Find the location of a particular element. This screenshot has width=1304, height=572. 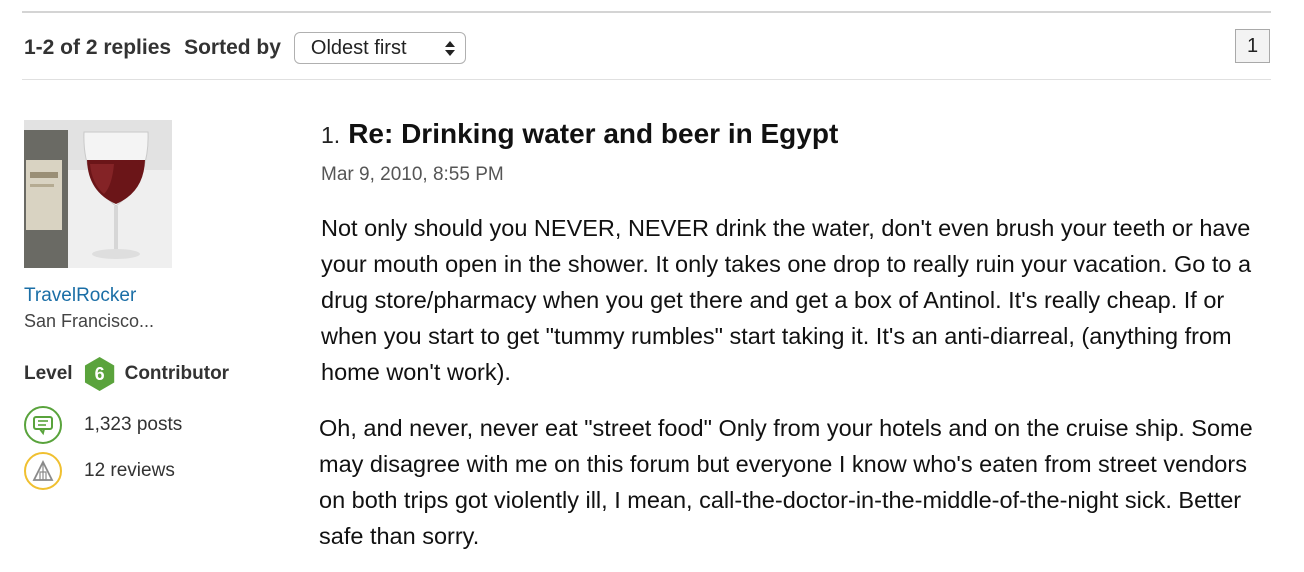

select-arrows-icon is located at coordinates (449, 48).